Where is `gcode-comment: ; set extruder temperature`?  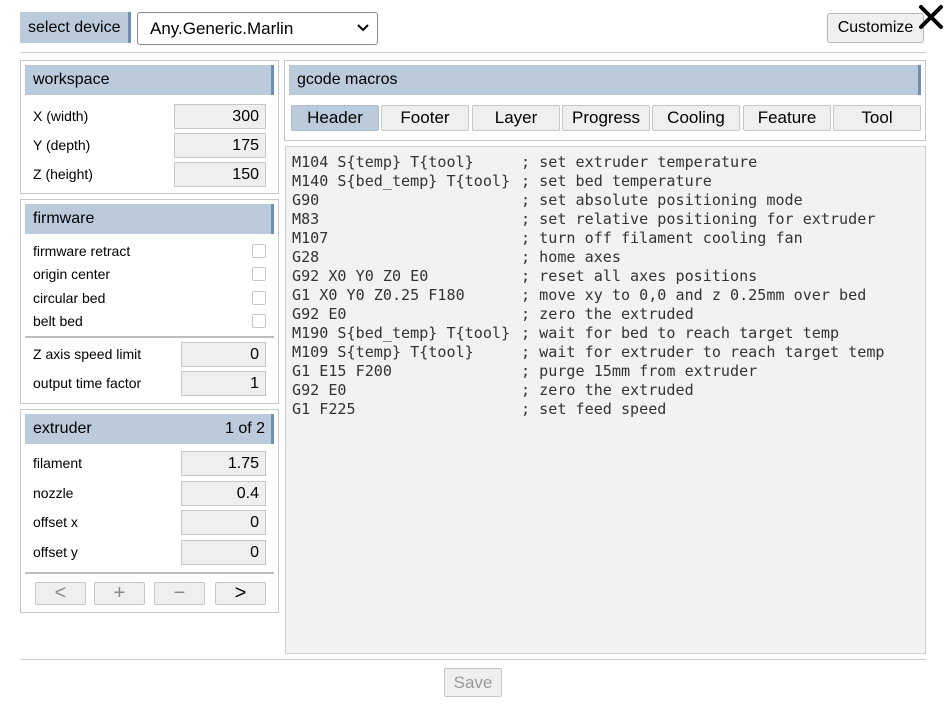
gcode-comment: ; set extruder temperature is located at coordinates (639, 162).